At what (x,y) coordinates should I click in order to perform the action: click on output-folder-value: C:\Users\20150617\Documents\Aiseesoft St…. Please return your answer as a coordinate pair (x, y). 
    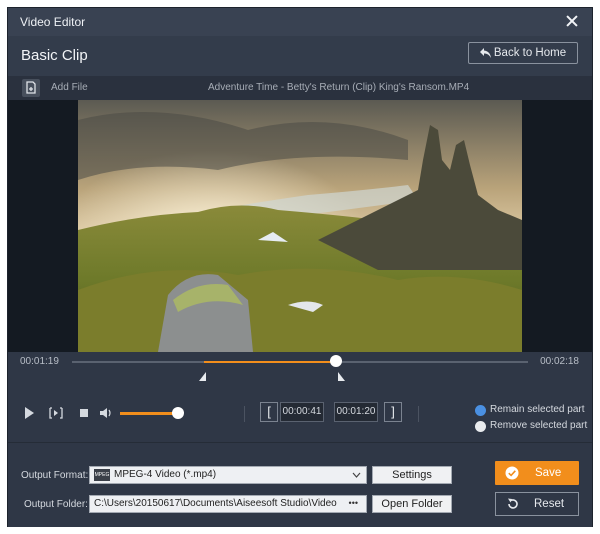
    Looking at the image, I should click on (215, 503).